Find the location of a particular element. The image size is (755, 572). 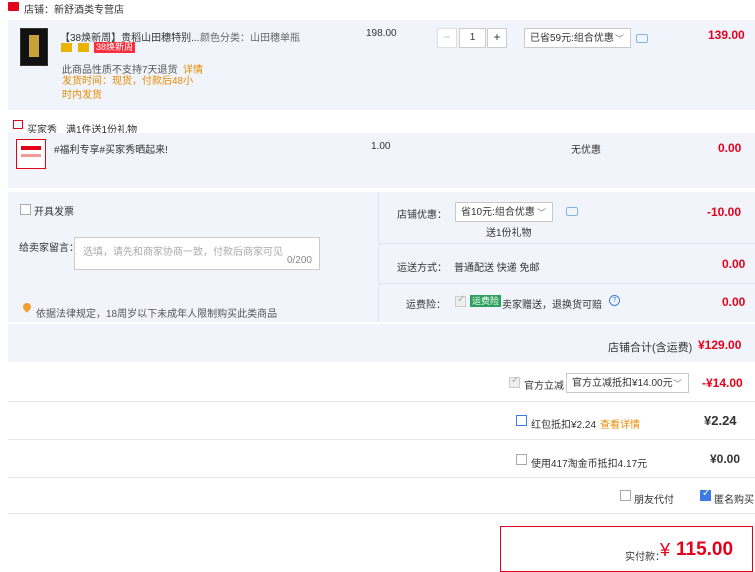

shop-discount-sub: 送1份礼物 is located at coordinates (509, 233).